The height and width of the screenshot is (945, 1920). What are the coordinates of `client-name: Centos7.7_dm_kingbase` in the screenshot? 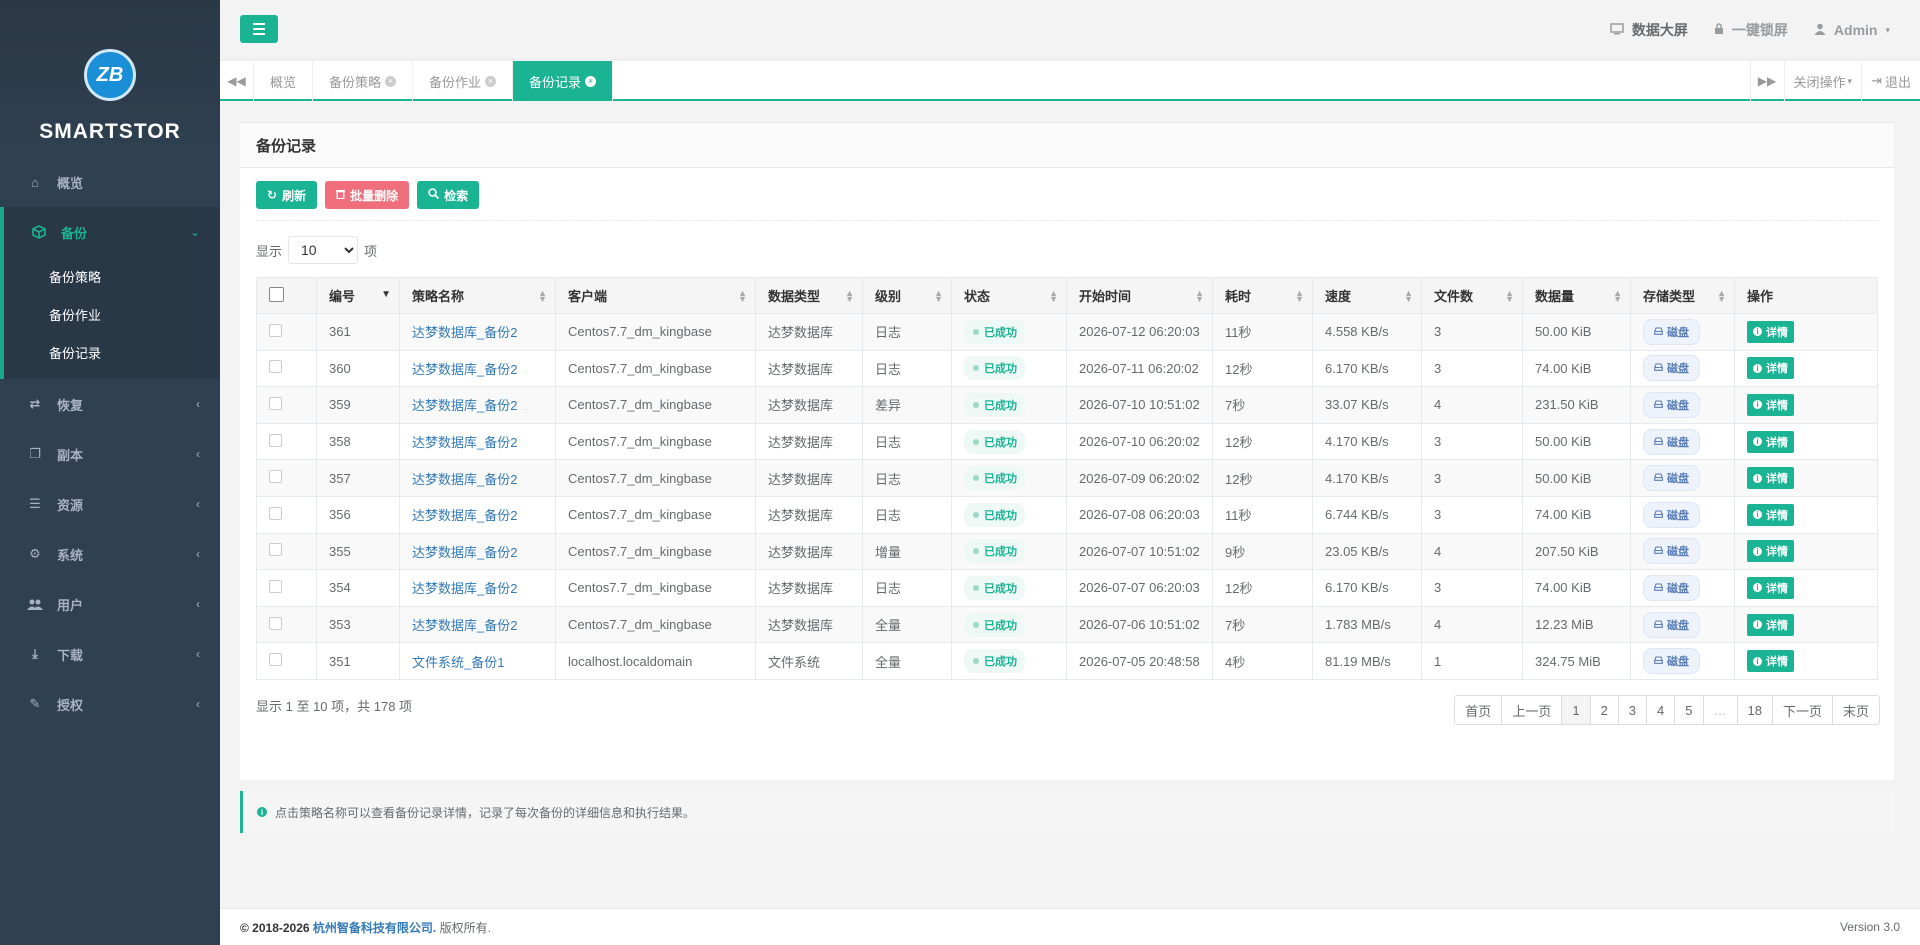 It's located at (640, 478).